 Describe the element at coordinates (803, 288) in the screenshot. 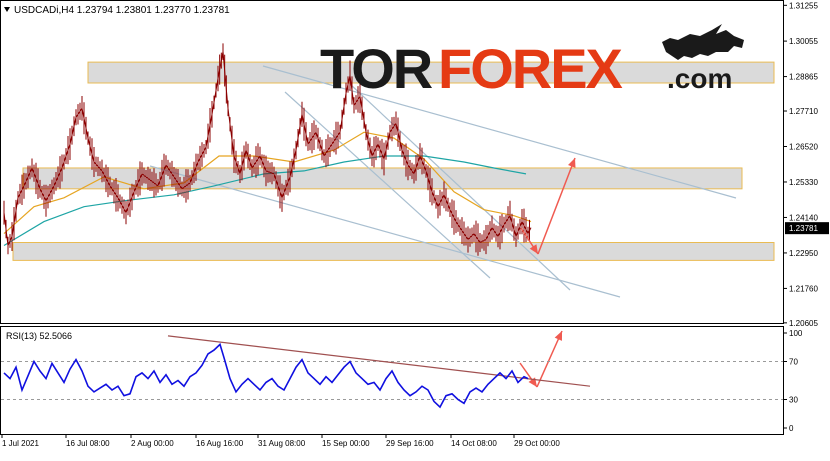

I see `price-tick-label: 1.21760` at that location.